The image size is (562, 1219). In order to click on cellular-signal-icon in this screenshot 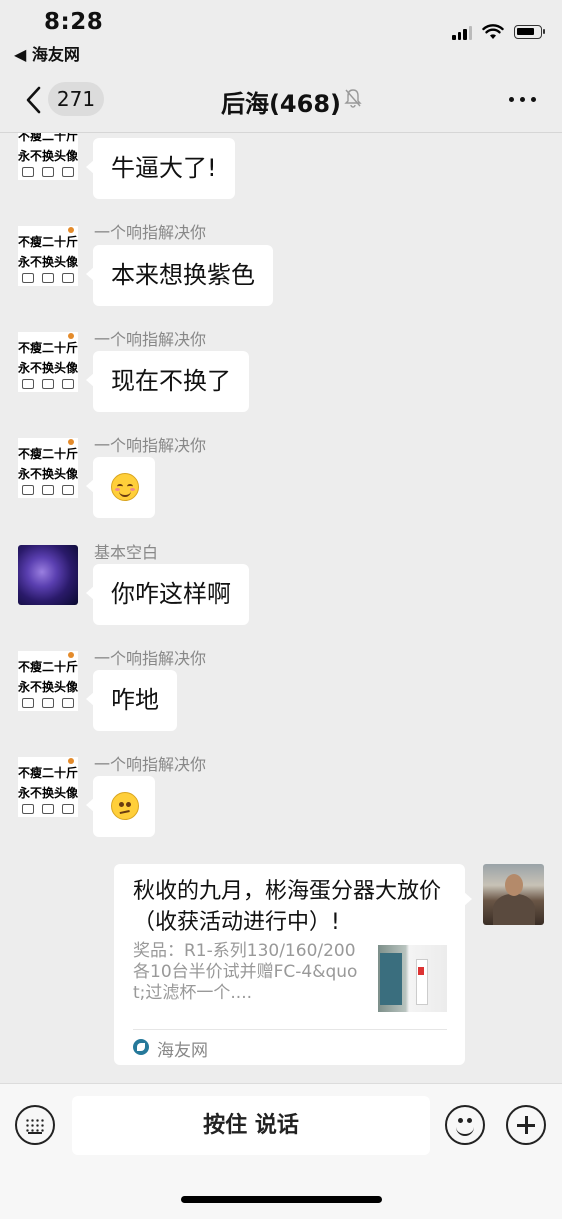, I will do `click(462, 32)`.